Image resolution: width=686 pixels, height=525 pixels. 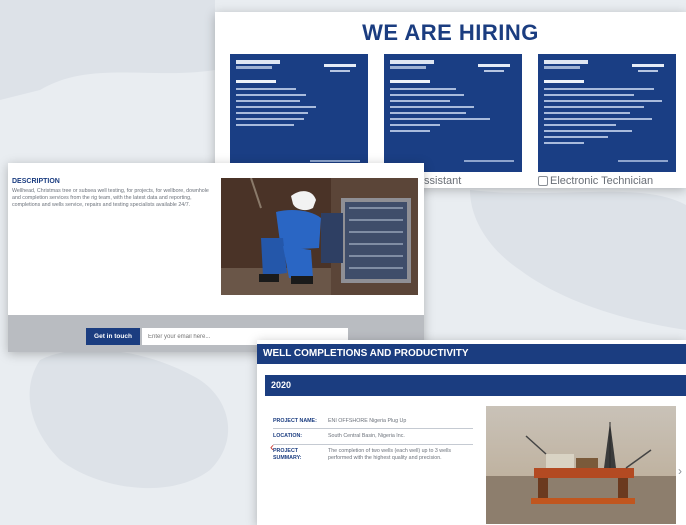 I want to click on description-title: DESCRIPTION, so click(x=36, y=181).